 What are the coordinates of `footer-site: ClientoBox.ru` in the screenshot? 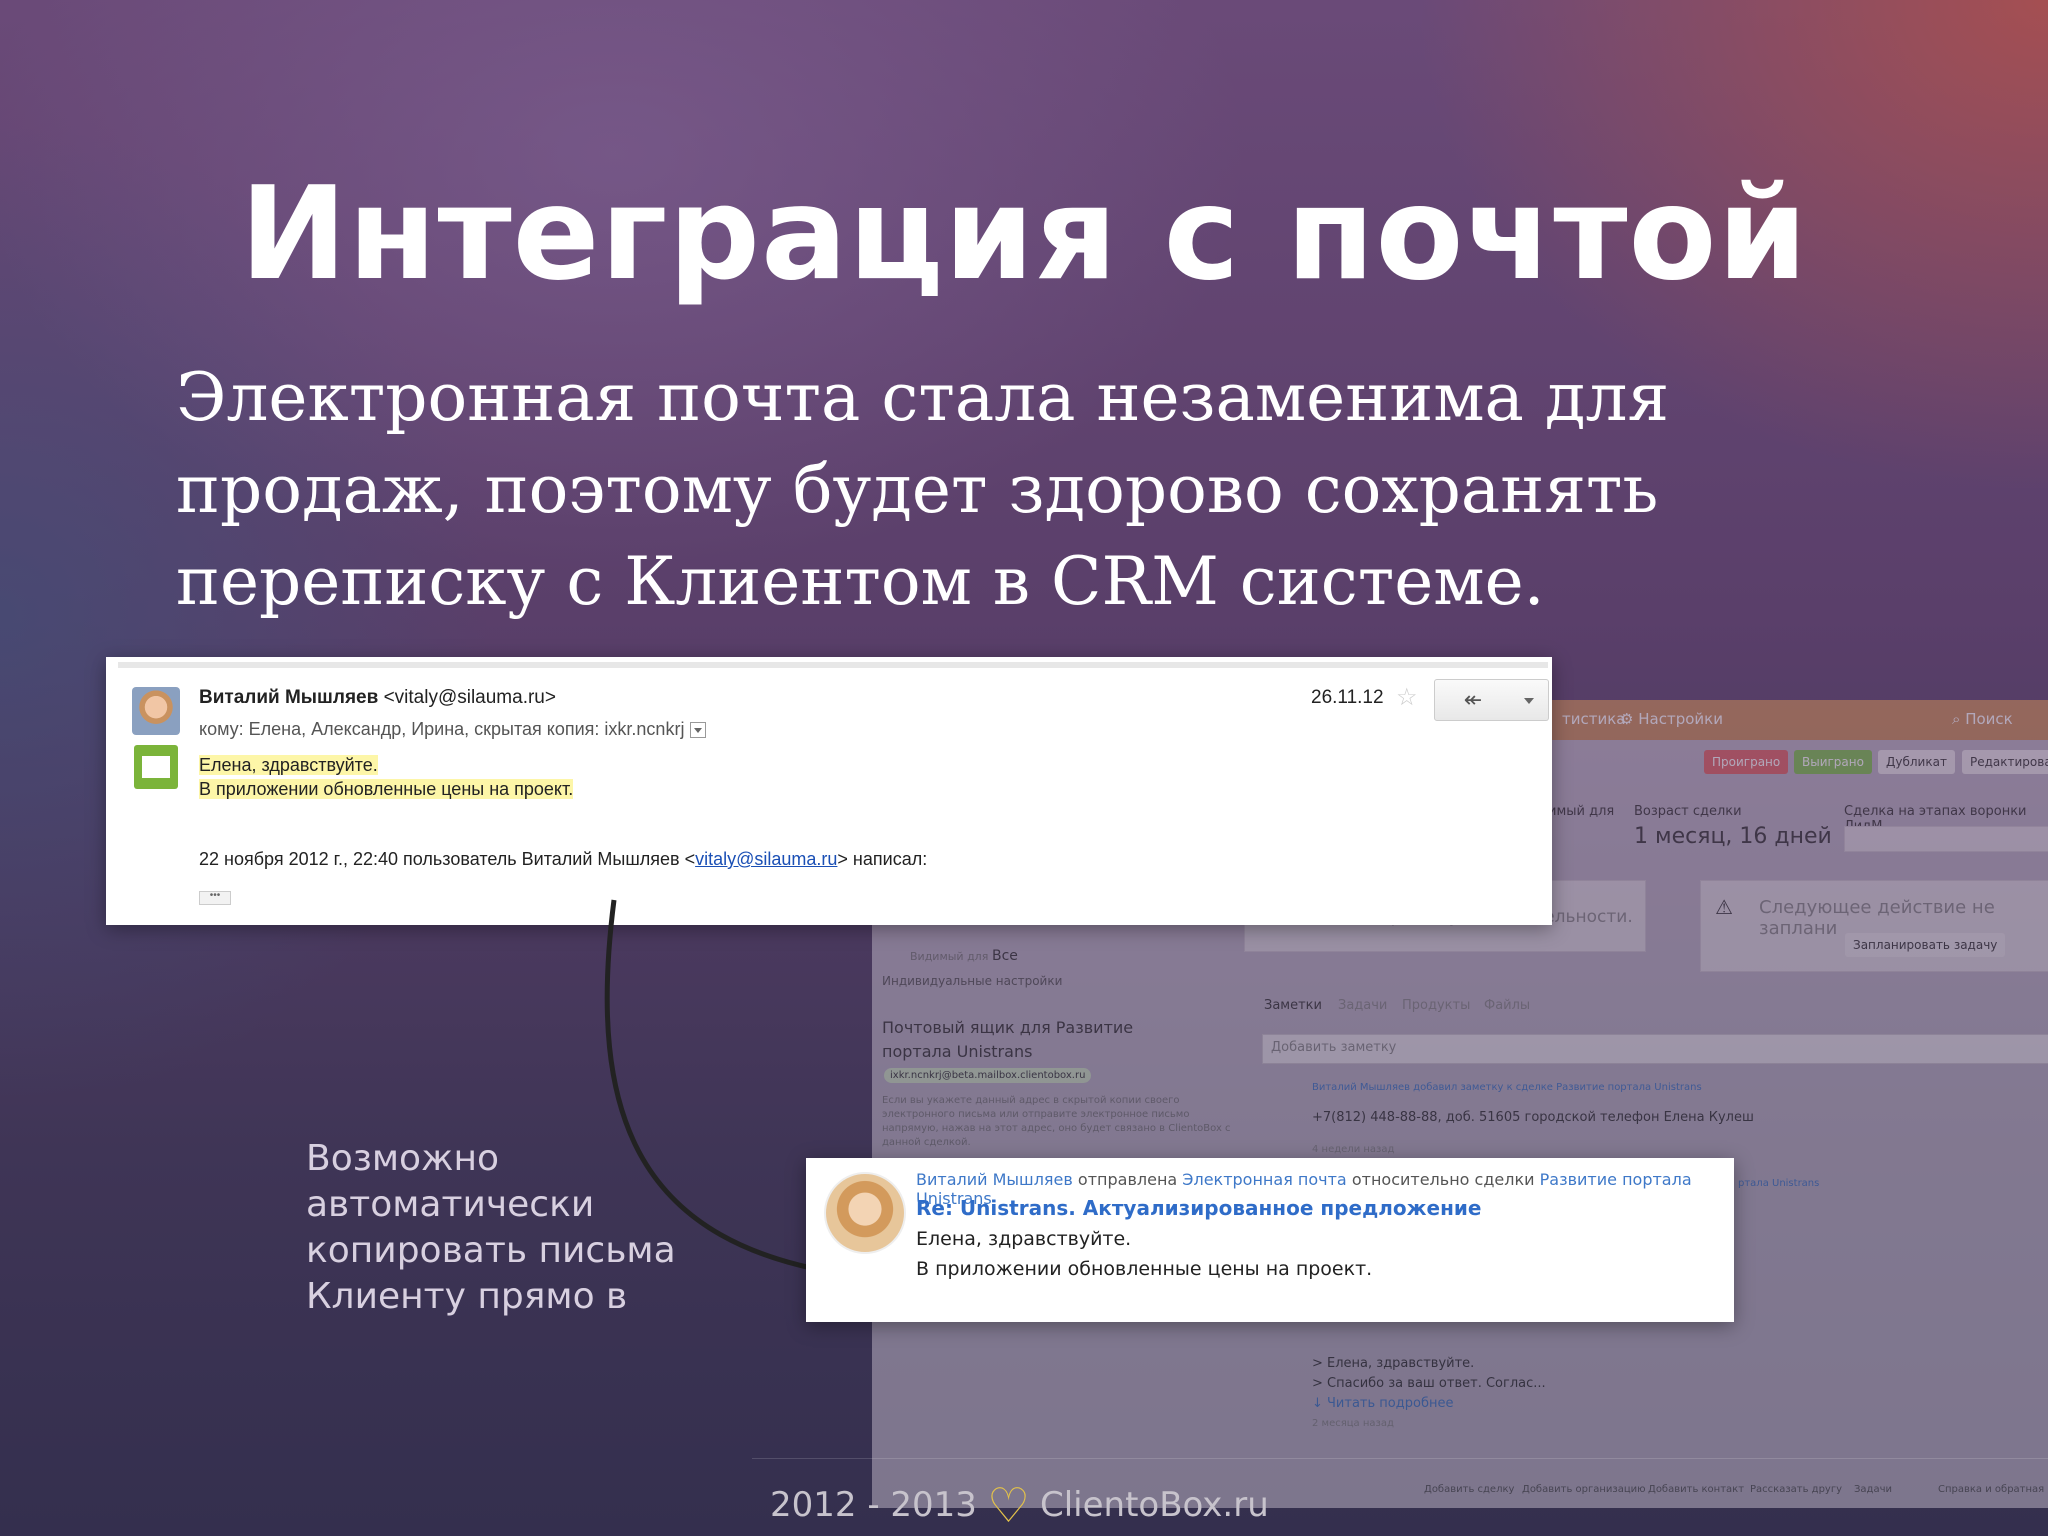 It's located at (1154, 1505).